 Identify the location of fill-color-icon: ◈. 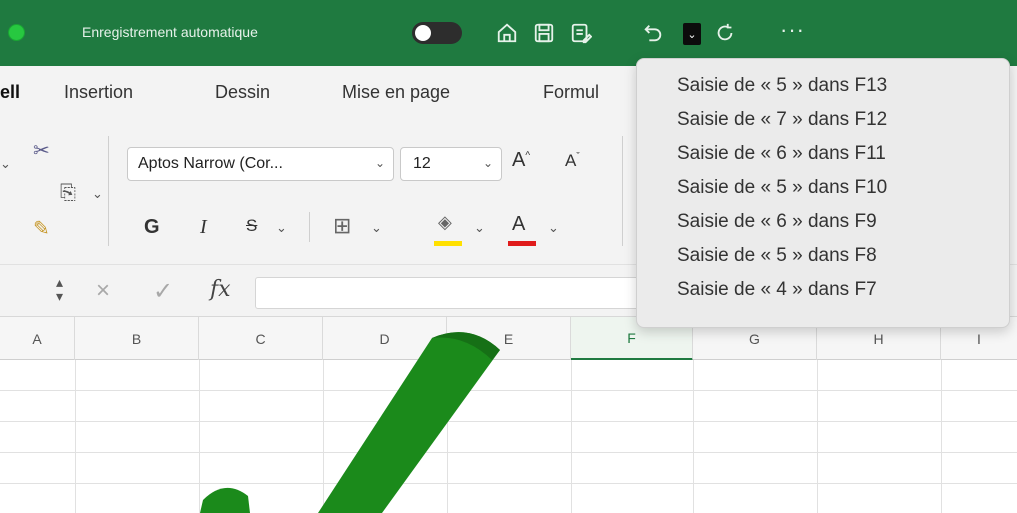
(445, 222).